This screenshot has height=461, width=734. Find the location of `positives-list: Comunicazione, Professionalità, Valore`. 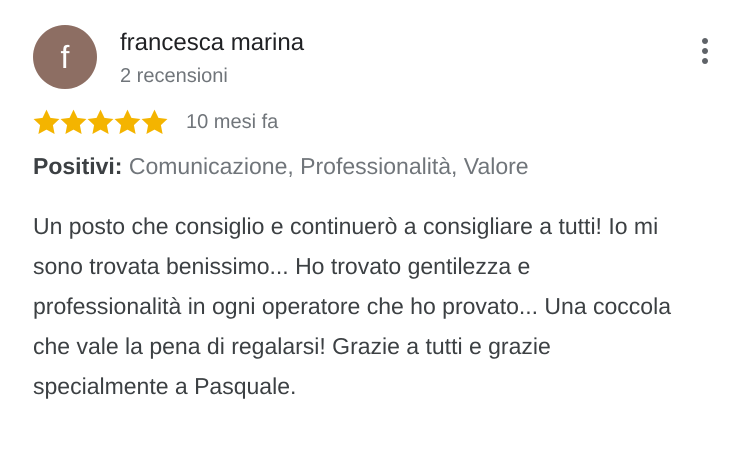

positives-list: Comunicazione, Professionalità, Valore is located at coordinates (328, 166).